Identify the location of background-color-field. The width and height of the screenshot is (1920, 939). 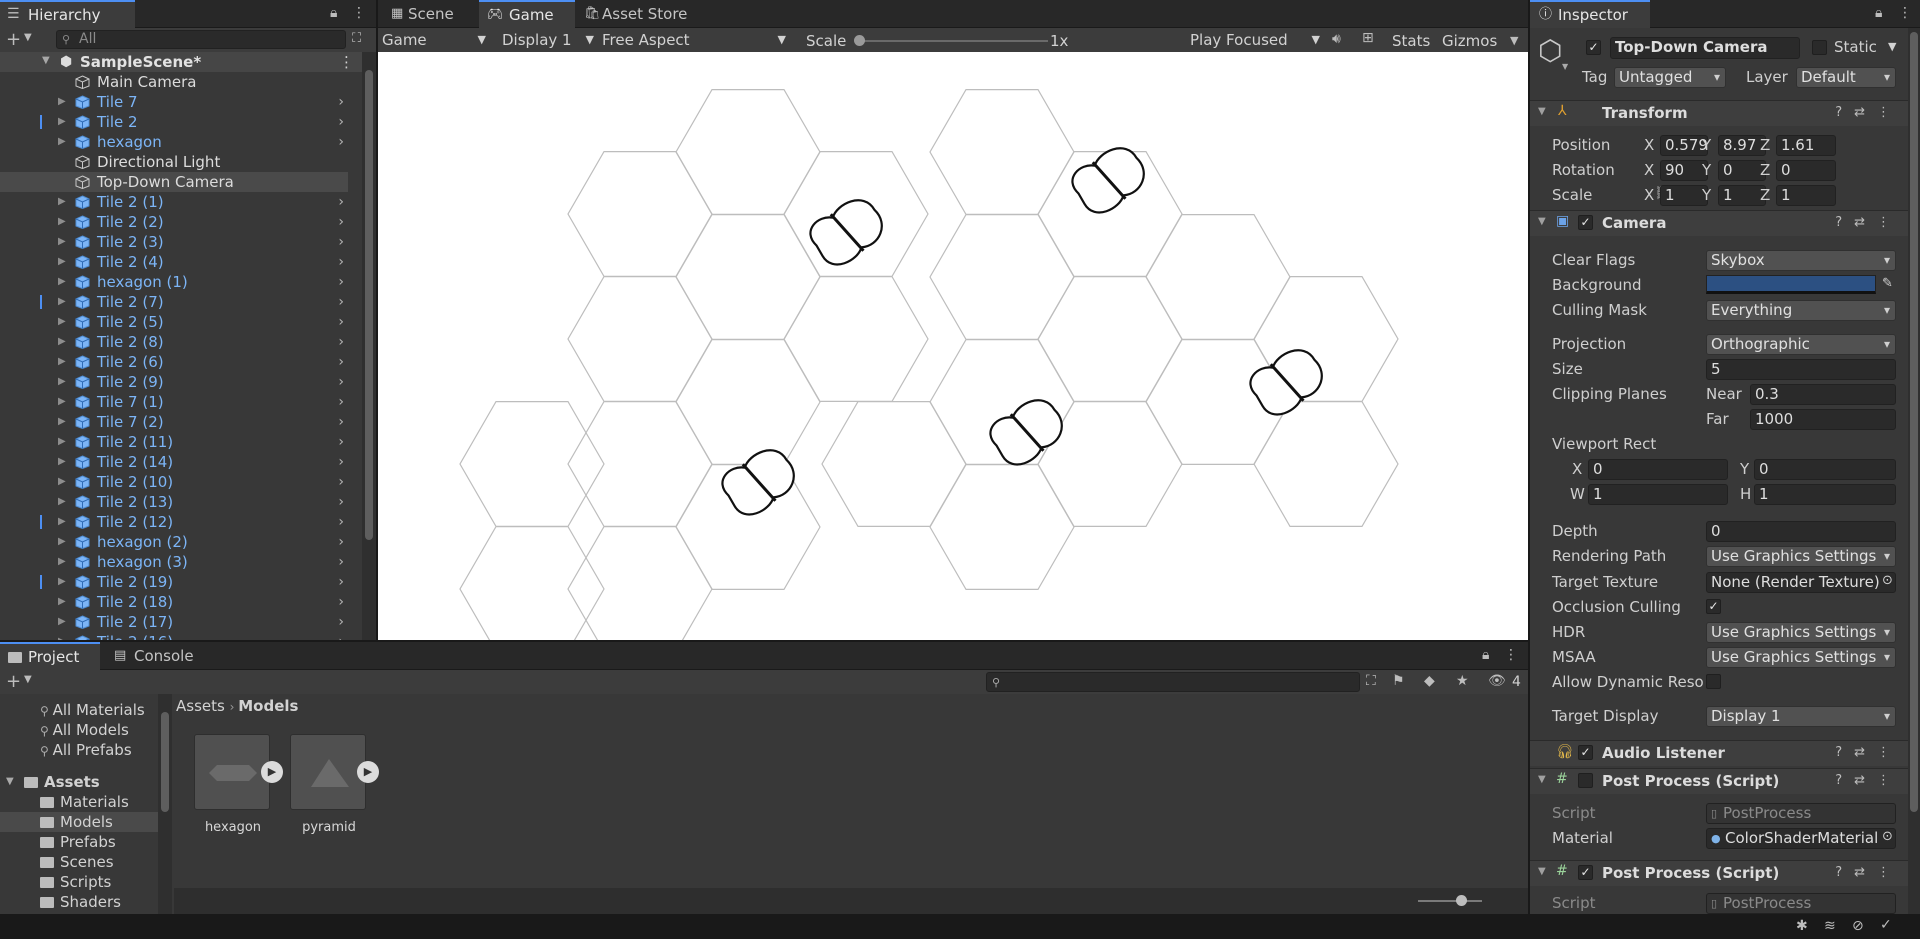
(1791, 284).